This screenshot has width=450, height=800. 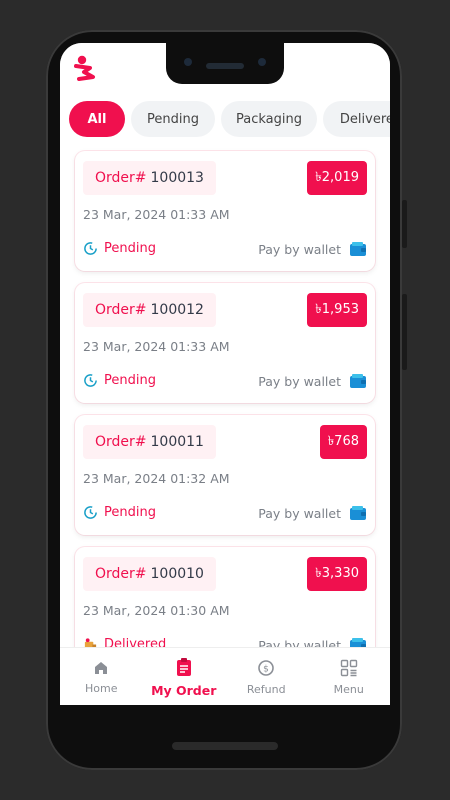 I want to click on order-status: Delivered, so click(x=124, y=642).